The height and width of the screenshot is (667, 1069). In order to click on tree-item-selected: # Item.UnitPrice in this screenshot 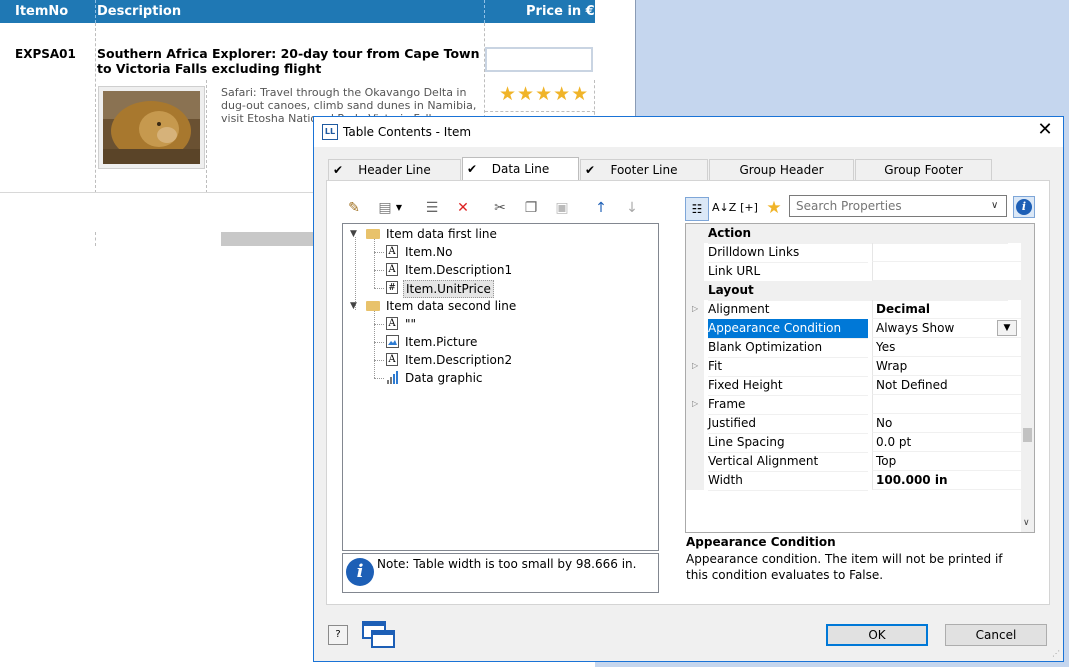, I will do `click(493, 288)`.